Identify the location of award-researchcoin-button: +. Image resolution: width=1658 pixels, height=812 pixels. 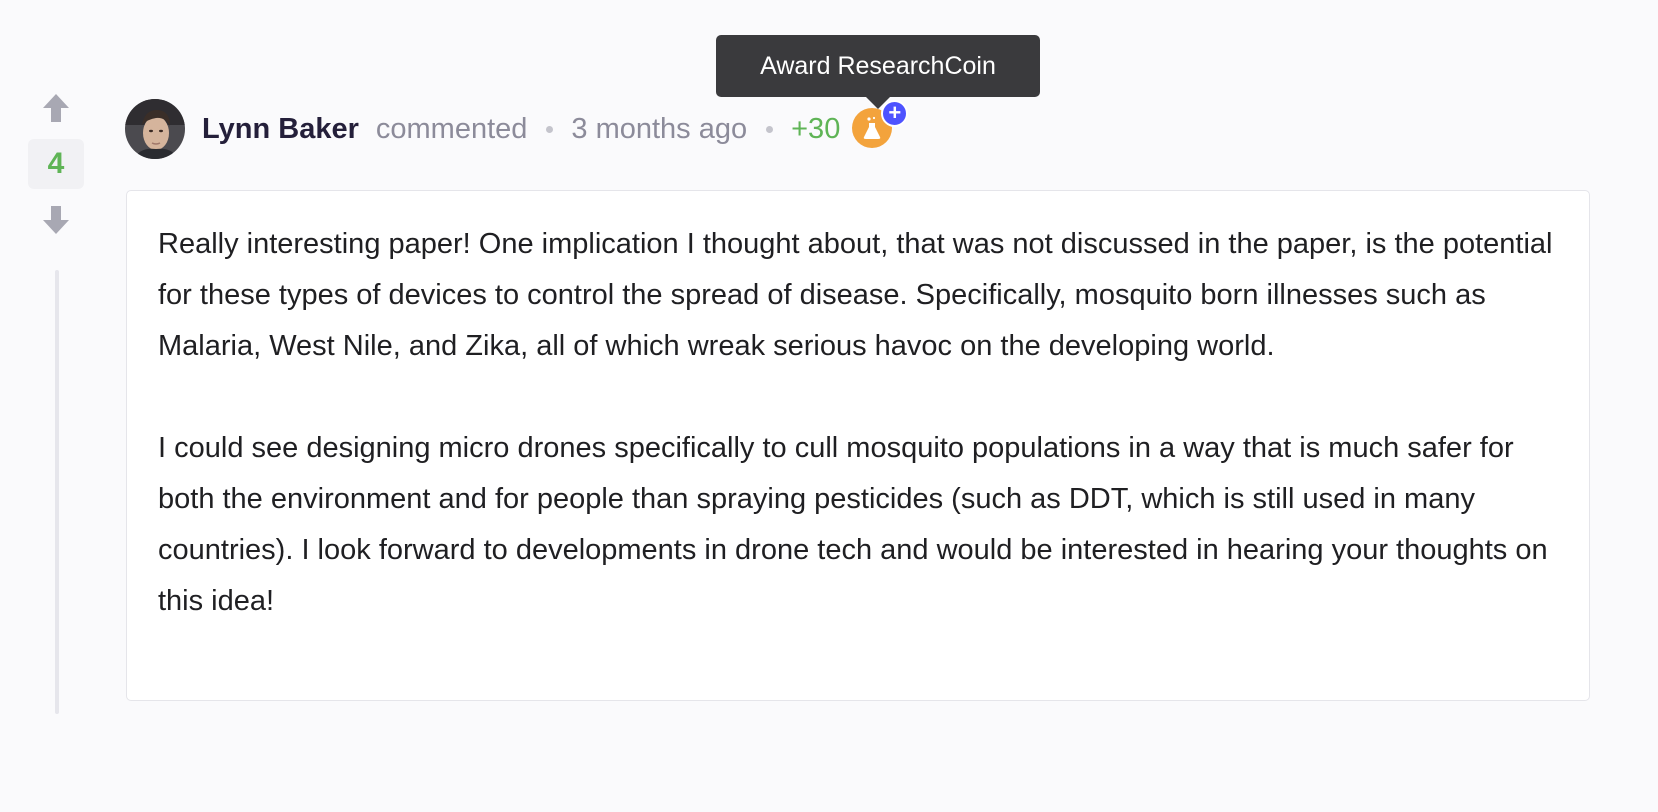
(880, 125).